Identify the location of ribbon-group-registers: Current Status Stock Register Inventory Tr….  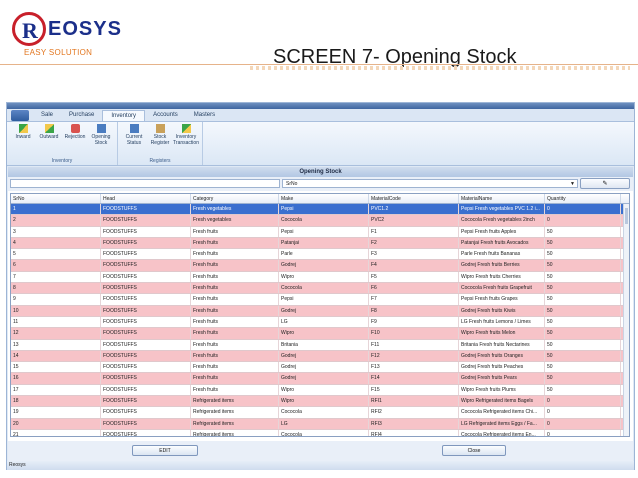
(160, 143).